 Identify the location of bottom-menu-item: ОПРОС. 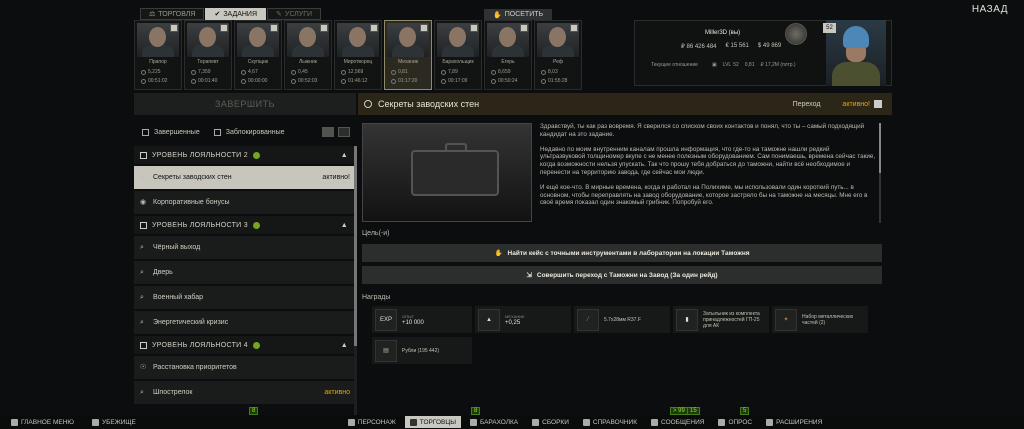
(735, 422).